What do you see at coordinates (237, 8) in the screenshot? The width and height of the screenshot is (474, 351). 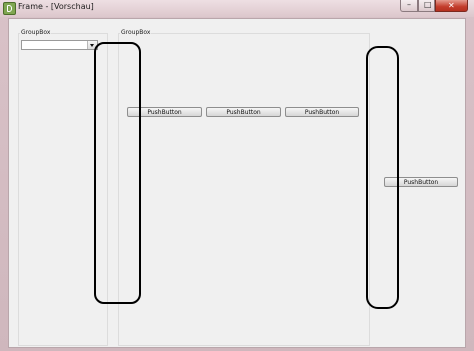 I see `title-bar: Frame - [Vorschau] – □ ✕` at bounding box center [237, 8].